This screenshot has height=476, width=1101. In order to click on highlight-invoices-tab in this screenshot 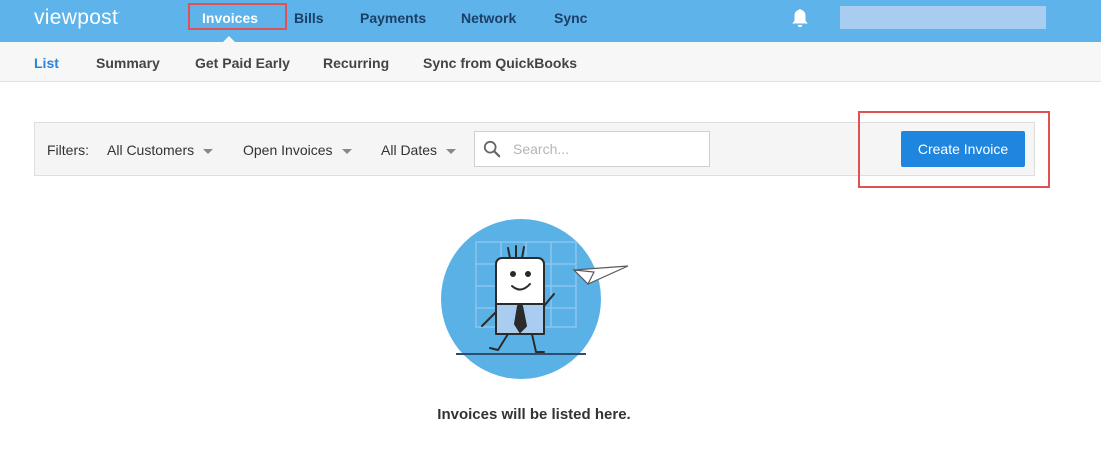, I will do `click(237, 16)`.